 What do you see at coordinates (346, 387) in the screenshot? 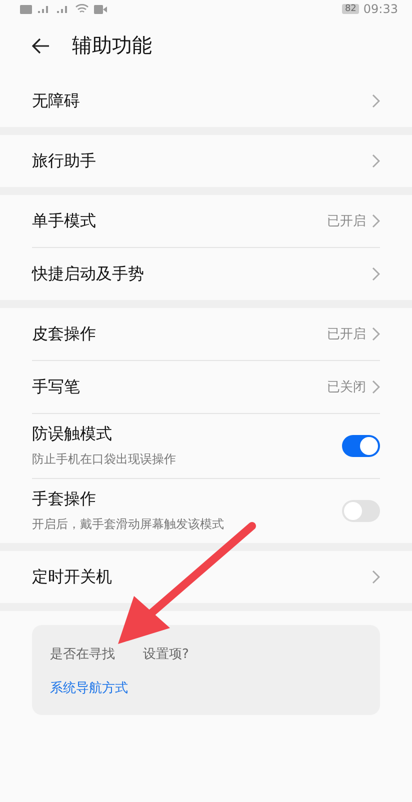
I see `setting-status: 已关闭` at bounding box center [346, 387].